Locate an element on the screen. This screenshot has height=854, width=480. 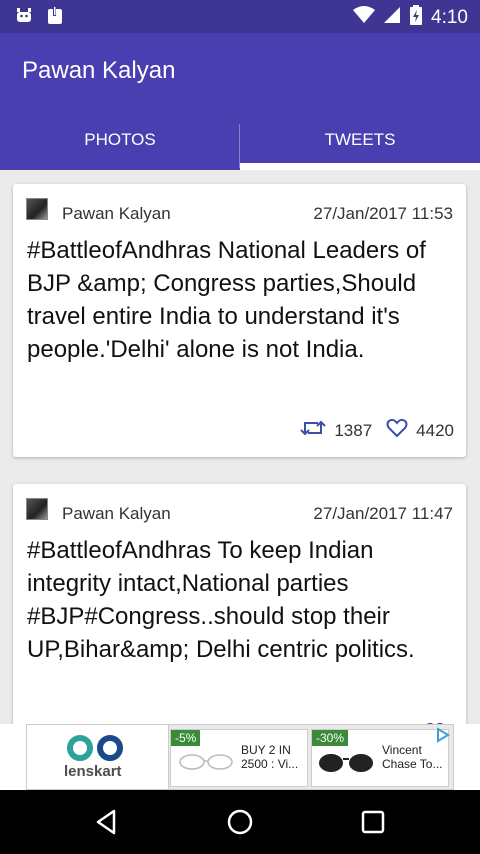
android-debug-icon is located at coordinates (24, 18).